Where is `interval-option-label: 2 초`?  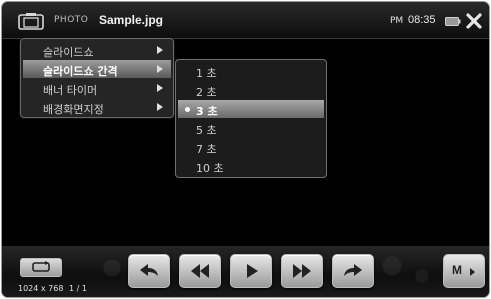
interval-option-label: 2 초 is located at coordinates (206, 92).